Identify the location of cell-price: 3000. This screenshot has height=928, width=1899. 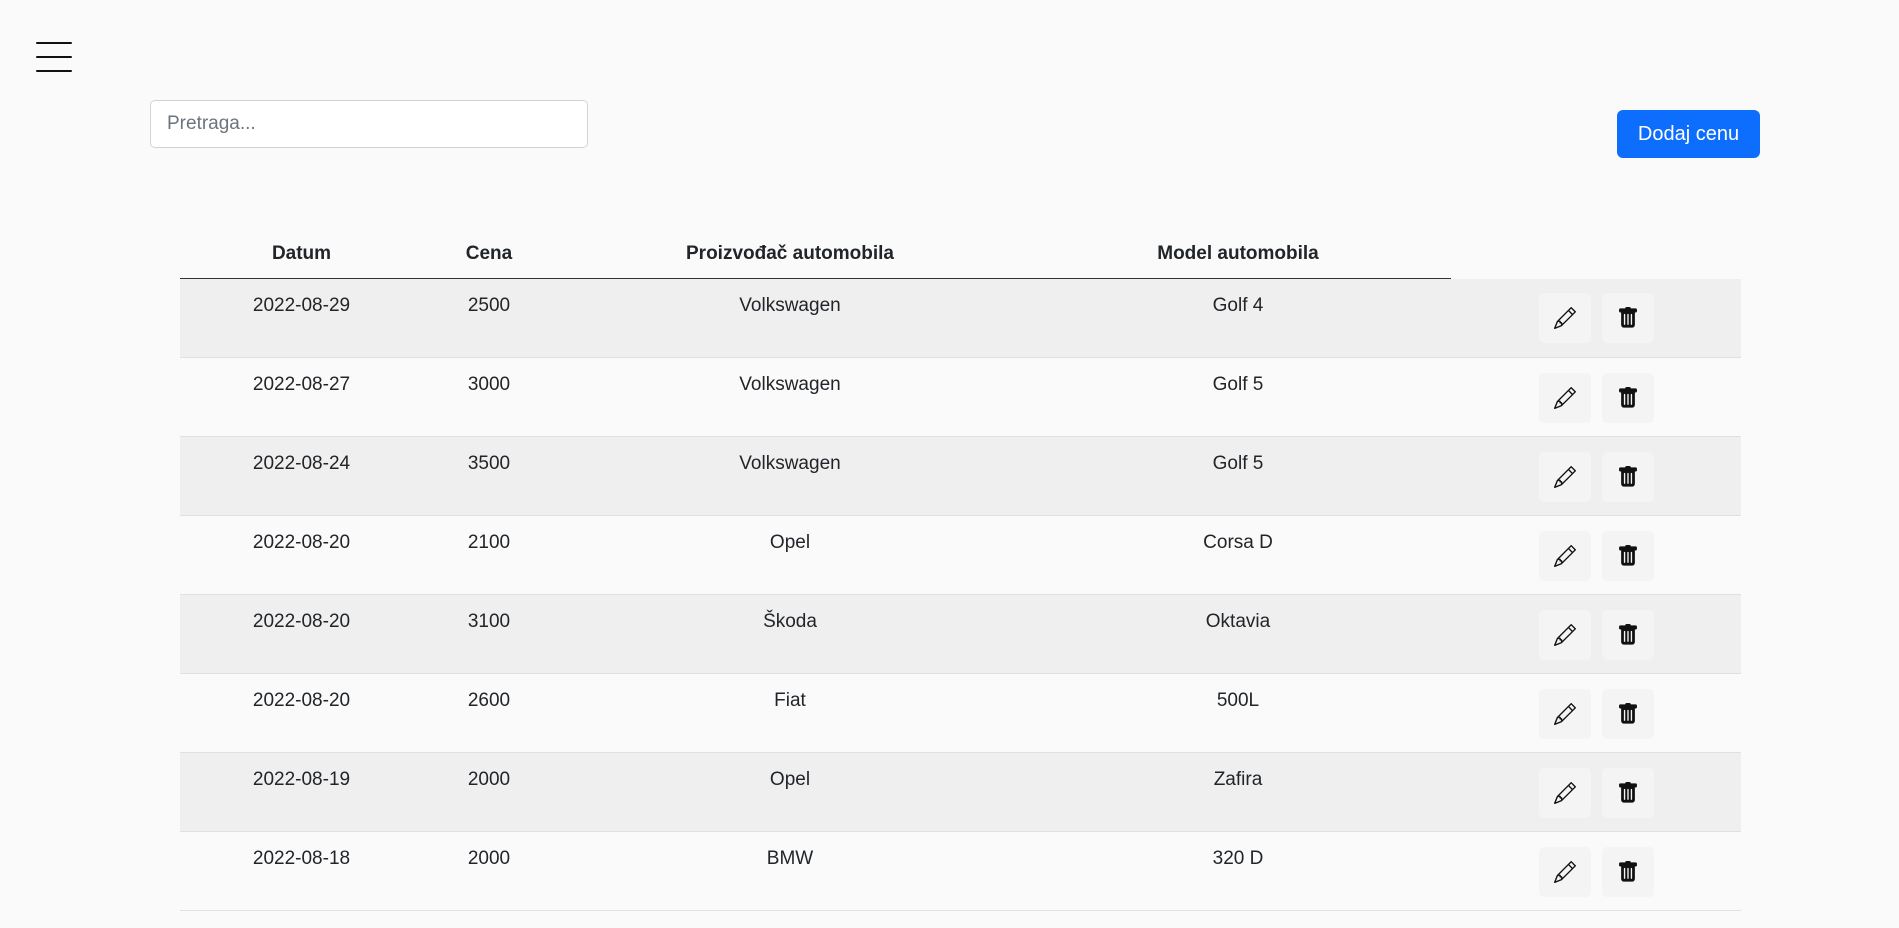
(489, 397).